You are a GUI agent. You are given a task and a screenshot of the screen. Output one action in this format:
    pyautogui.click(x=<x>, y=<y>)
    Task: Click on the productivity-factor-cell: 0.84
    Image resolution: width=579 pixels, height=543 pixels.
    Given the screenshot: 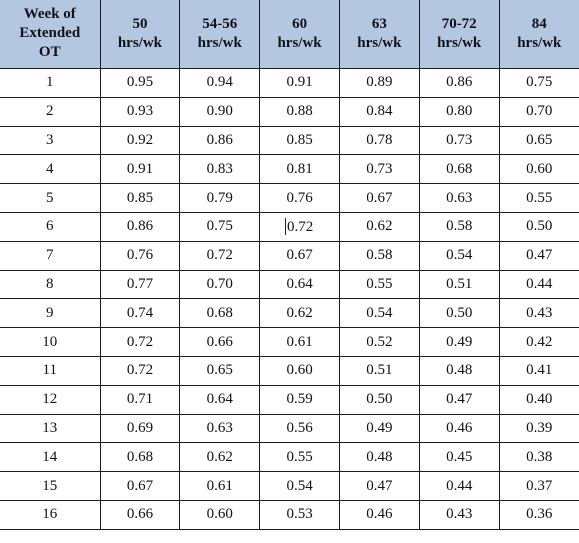 What is the action you would take?
    pyautogui.click(x=379, y=112)
    